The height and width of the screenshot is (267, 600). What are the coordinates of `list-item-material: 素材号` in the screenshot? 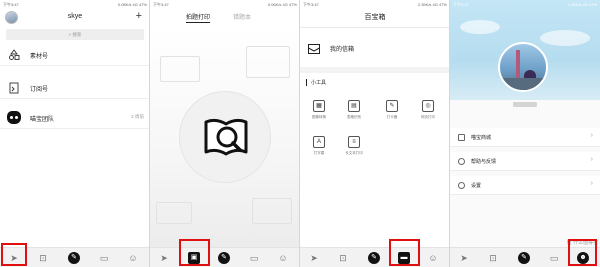 It's located at (75, 55).